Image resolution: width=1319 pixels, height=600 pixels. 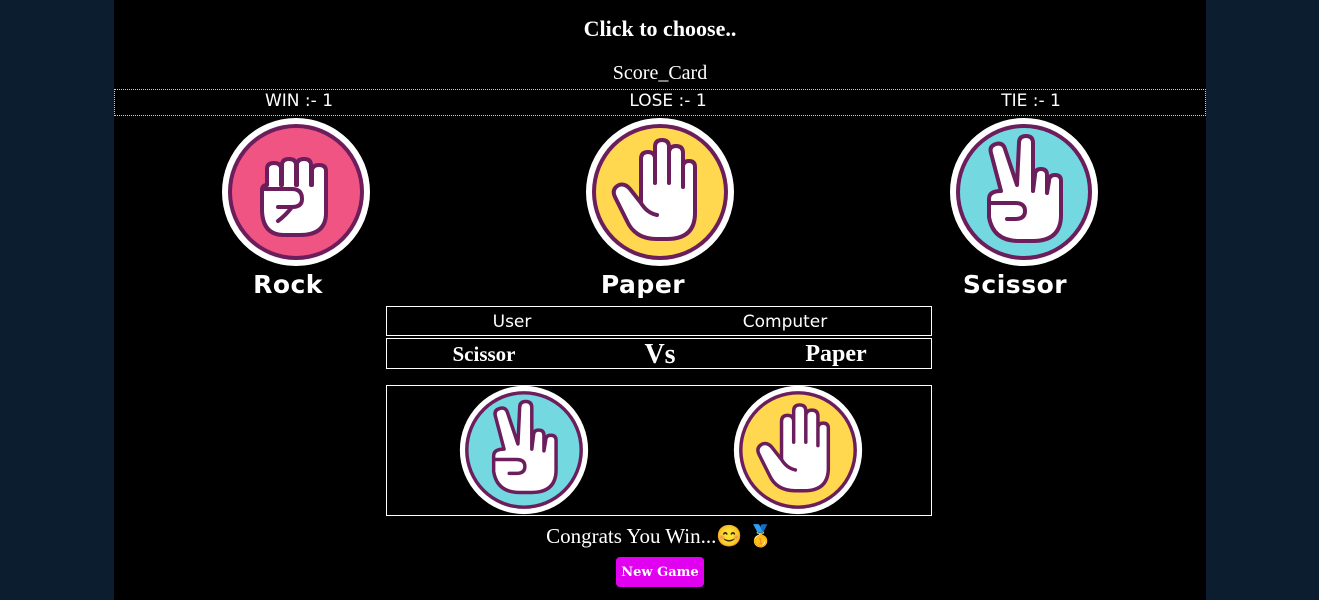 What do you see at coordinates (660, 28) in the screenshot?
I see `instruction-heading: Click to choose..` at bounding box center [660, 28].